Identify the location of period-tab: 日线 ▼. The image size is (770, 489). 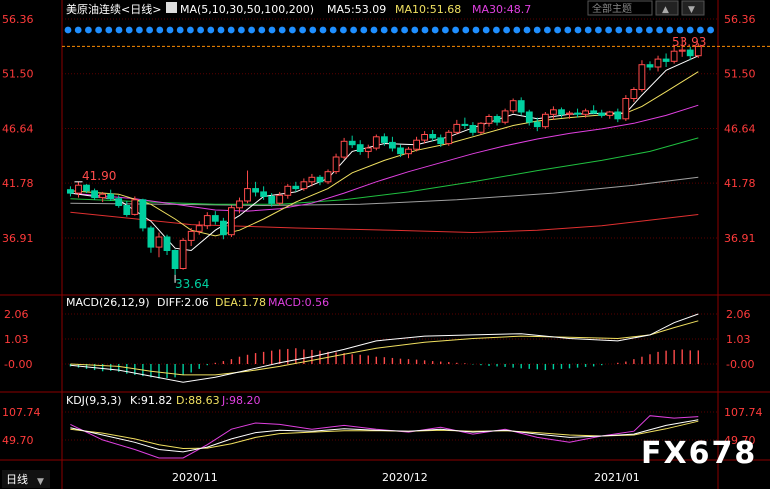
(26, 479).